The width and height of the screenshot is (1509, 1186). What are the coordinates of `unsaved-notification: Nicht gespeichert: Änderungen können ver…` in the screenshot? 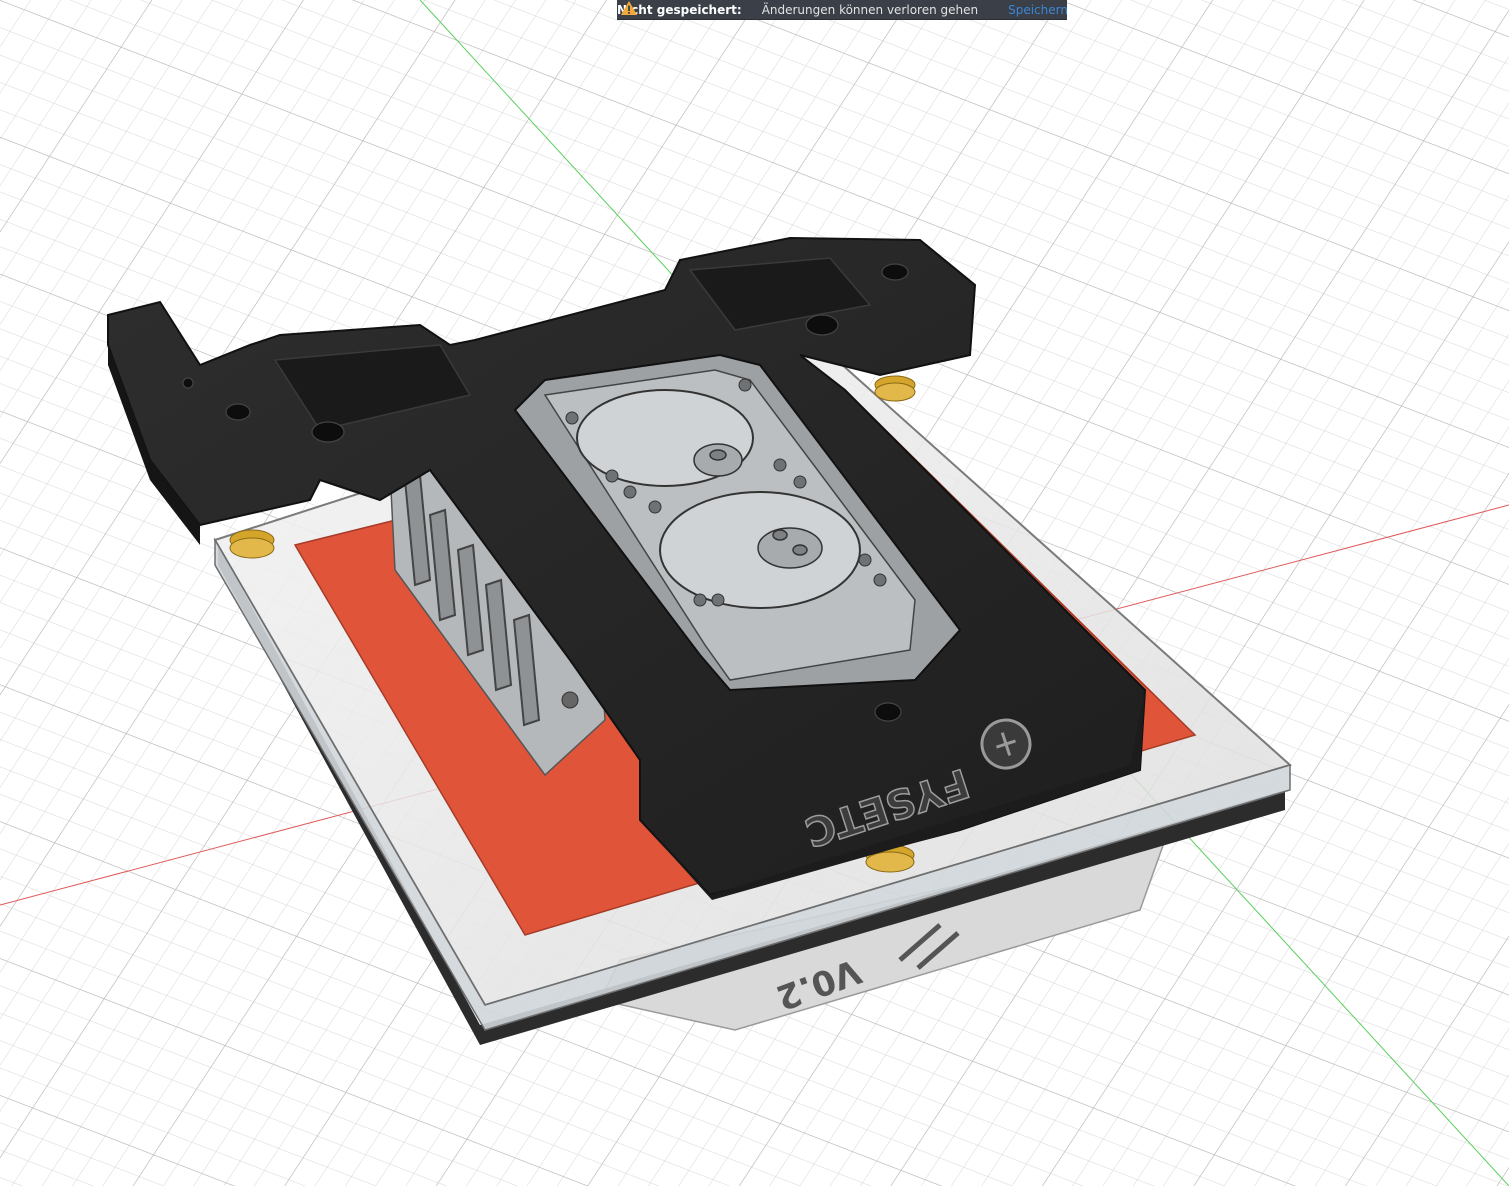 It's located at (842, 10).